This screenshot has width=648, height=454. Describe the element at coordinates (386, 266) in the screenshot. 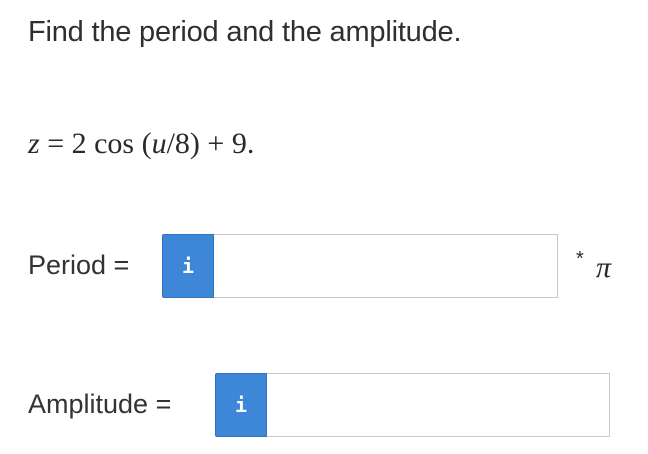

I see `period-input` at that location.